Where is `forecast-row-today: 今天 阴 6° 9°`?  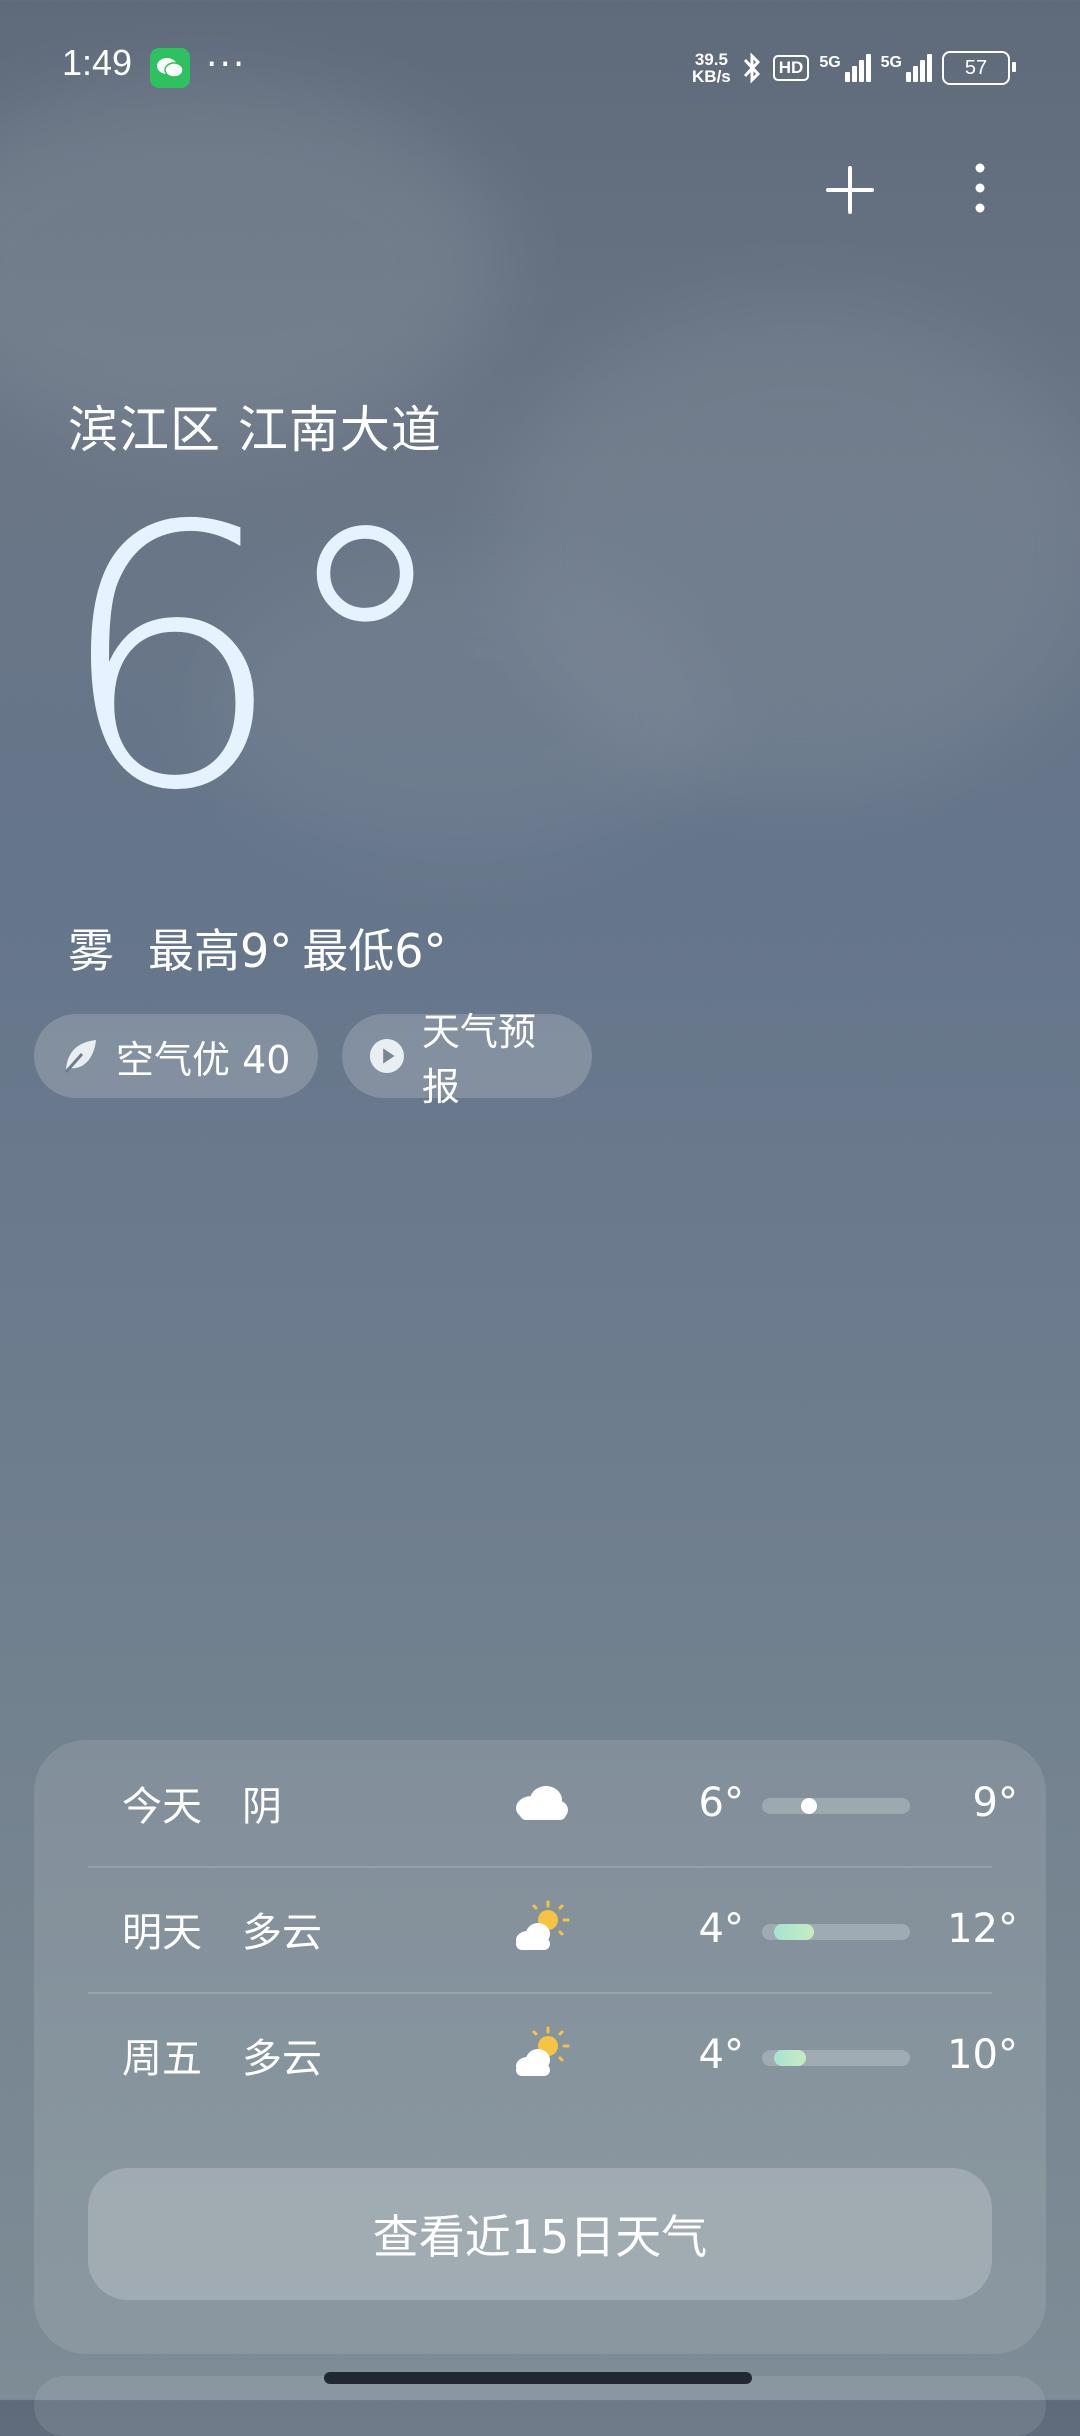
forecast-row-today: 今天 阴 6° 9° is located at coordinates (553, 1803).